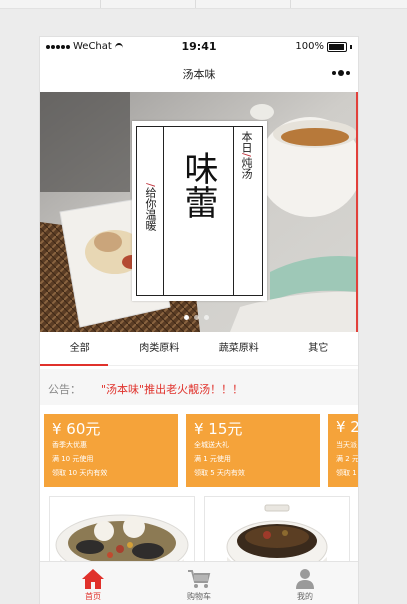 The height and width of the screenshot is (604, 407). Describe the element at coordinates (198, 185) in the screenshot. I see `poster-title: 味蕾` at that location.